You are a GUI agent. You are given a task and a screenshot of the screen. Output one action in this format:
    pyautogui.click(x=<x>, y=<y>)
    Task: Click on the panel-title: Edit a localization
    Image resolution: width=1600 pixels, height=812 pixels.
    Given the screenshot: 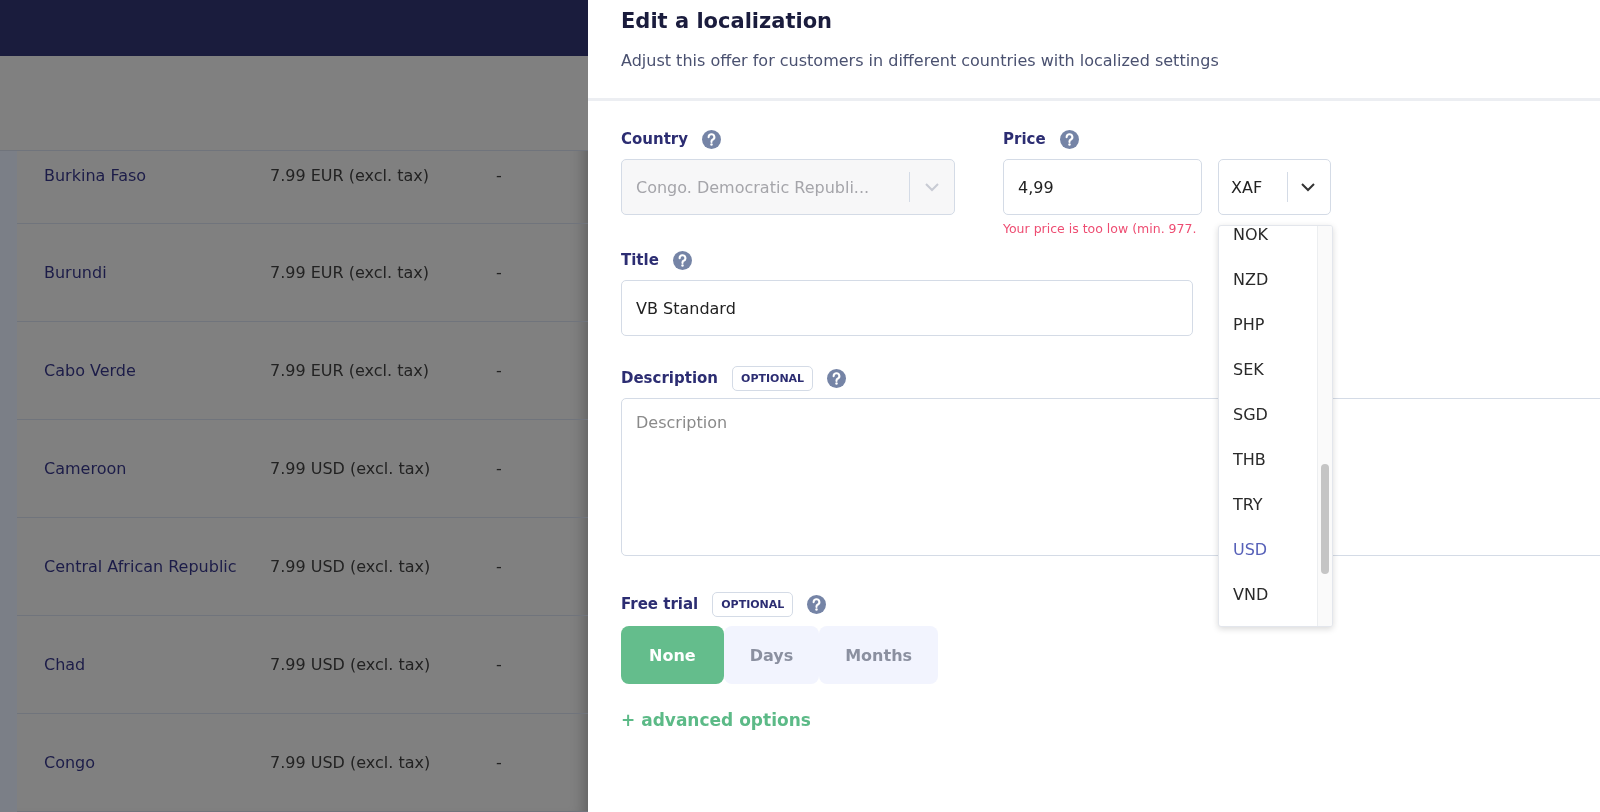 What is the action you would take?
    pyautogui.click(x=727, y=21)
    